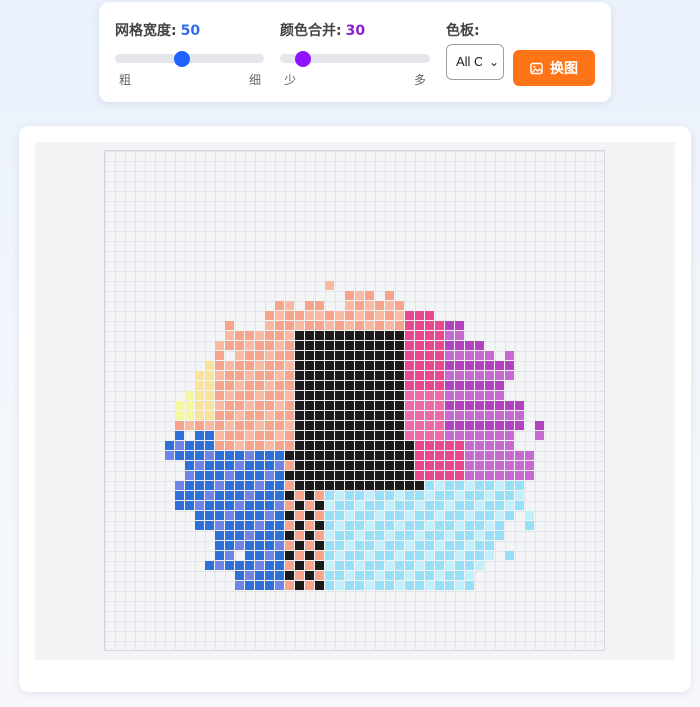 Image resolution: width=700 pixels, height=707 pixels. Describe the element at coordinates (355, 58) in the screenshot. I see `color-merge-slider` at that location.